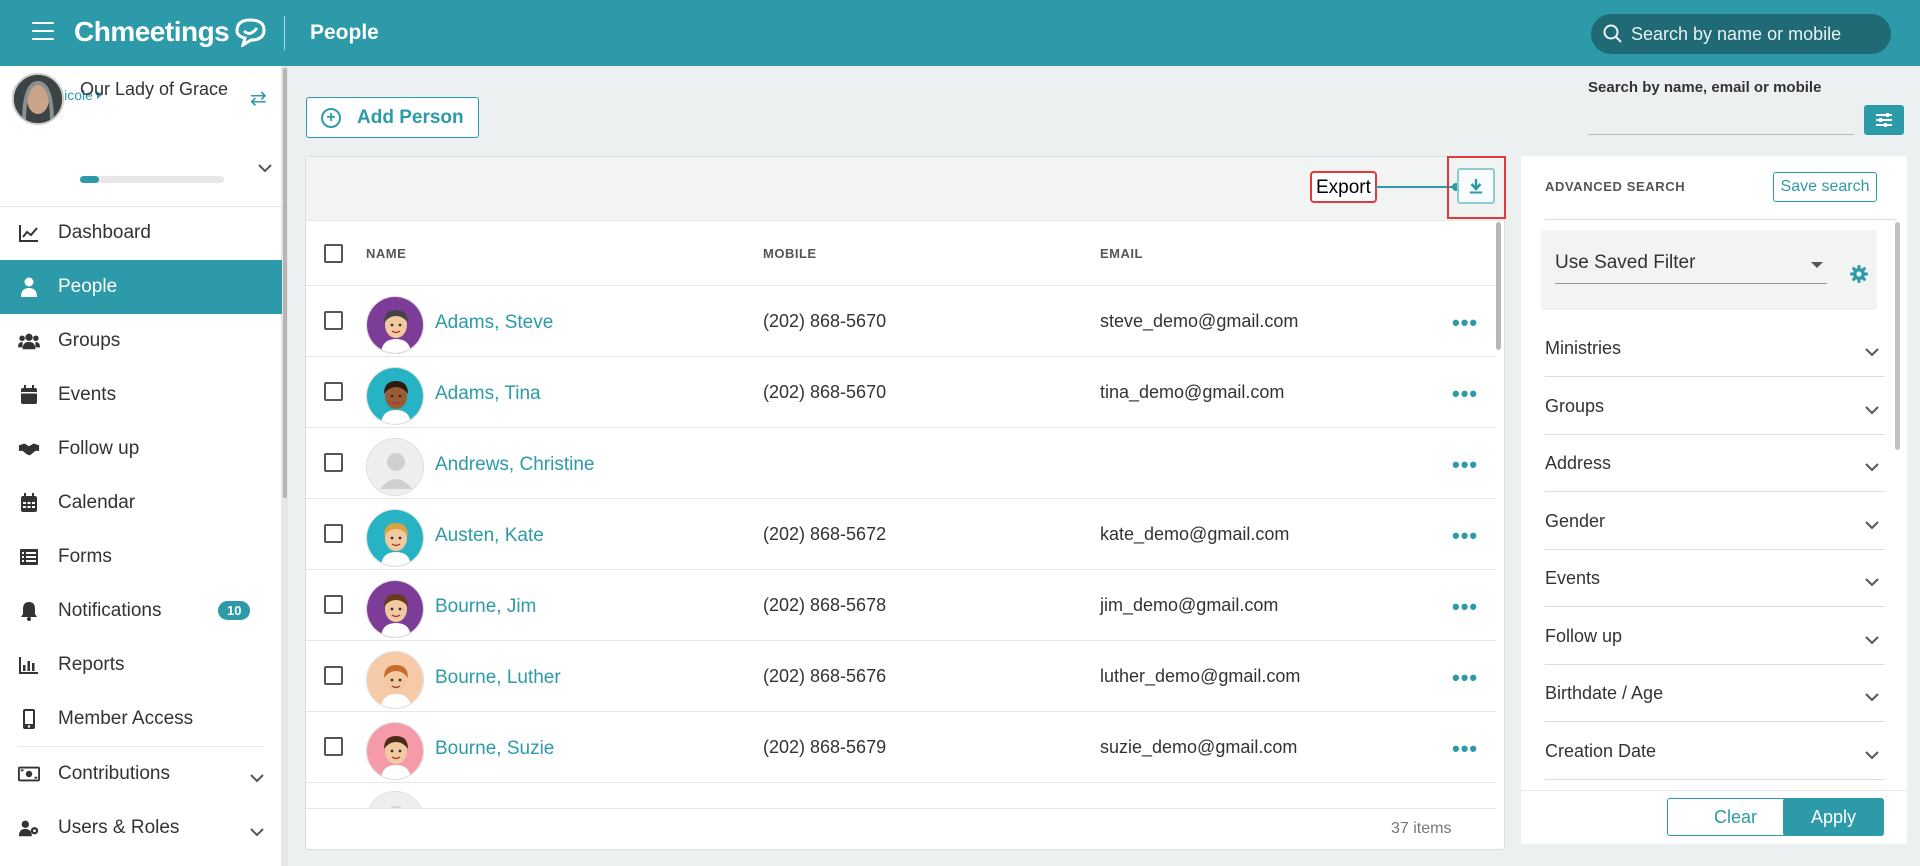 This screenshot has width=1920, height=866. What do you see at coordinates (485, 607) in the screenshot?
I see `person-name-link: Bourne, Jim` at bounding box center [485, 607].